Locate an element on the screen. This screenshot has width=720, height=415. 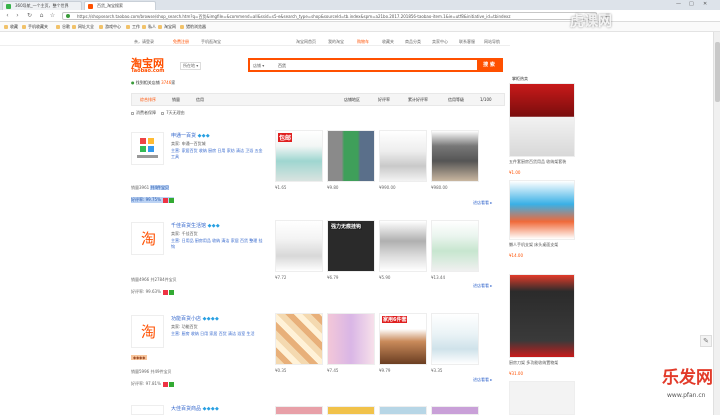
favorites-link: 收藏夹 is located at coordinates (388, 42).